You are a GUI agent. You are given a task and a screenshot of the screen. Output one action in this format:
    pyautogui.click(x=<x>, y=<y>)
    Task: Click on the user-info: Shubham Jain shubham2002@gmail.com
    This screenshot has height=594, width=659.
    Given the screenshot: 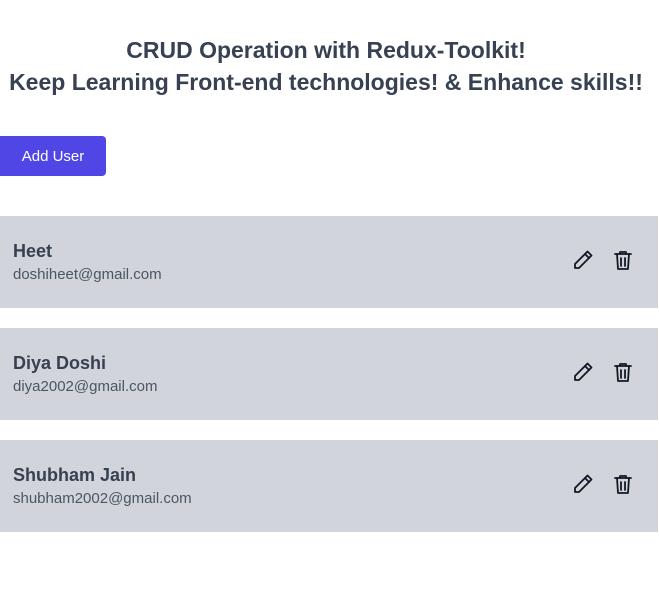 What is the action you would take?
    pyautogui.click(x=102, y=486)
    